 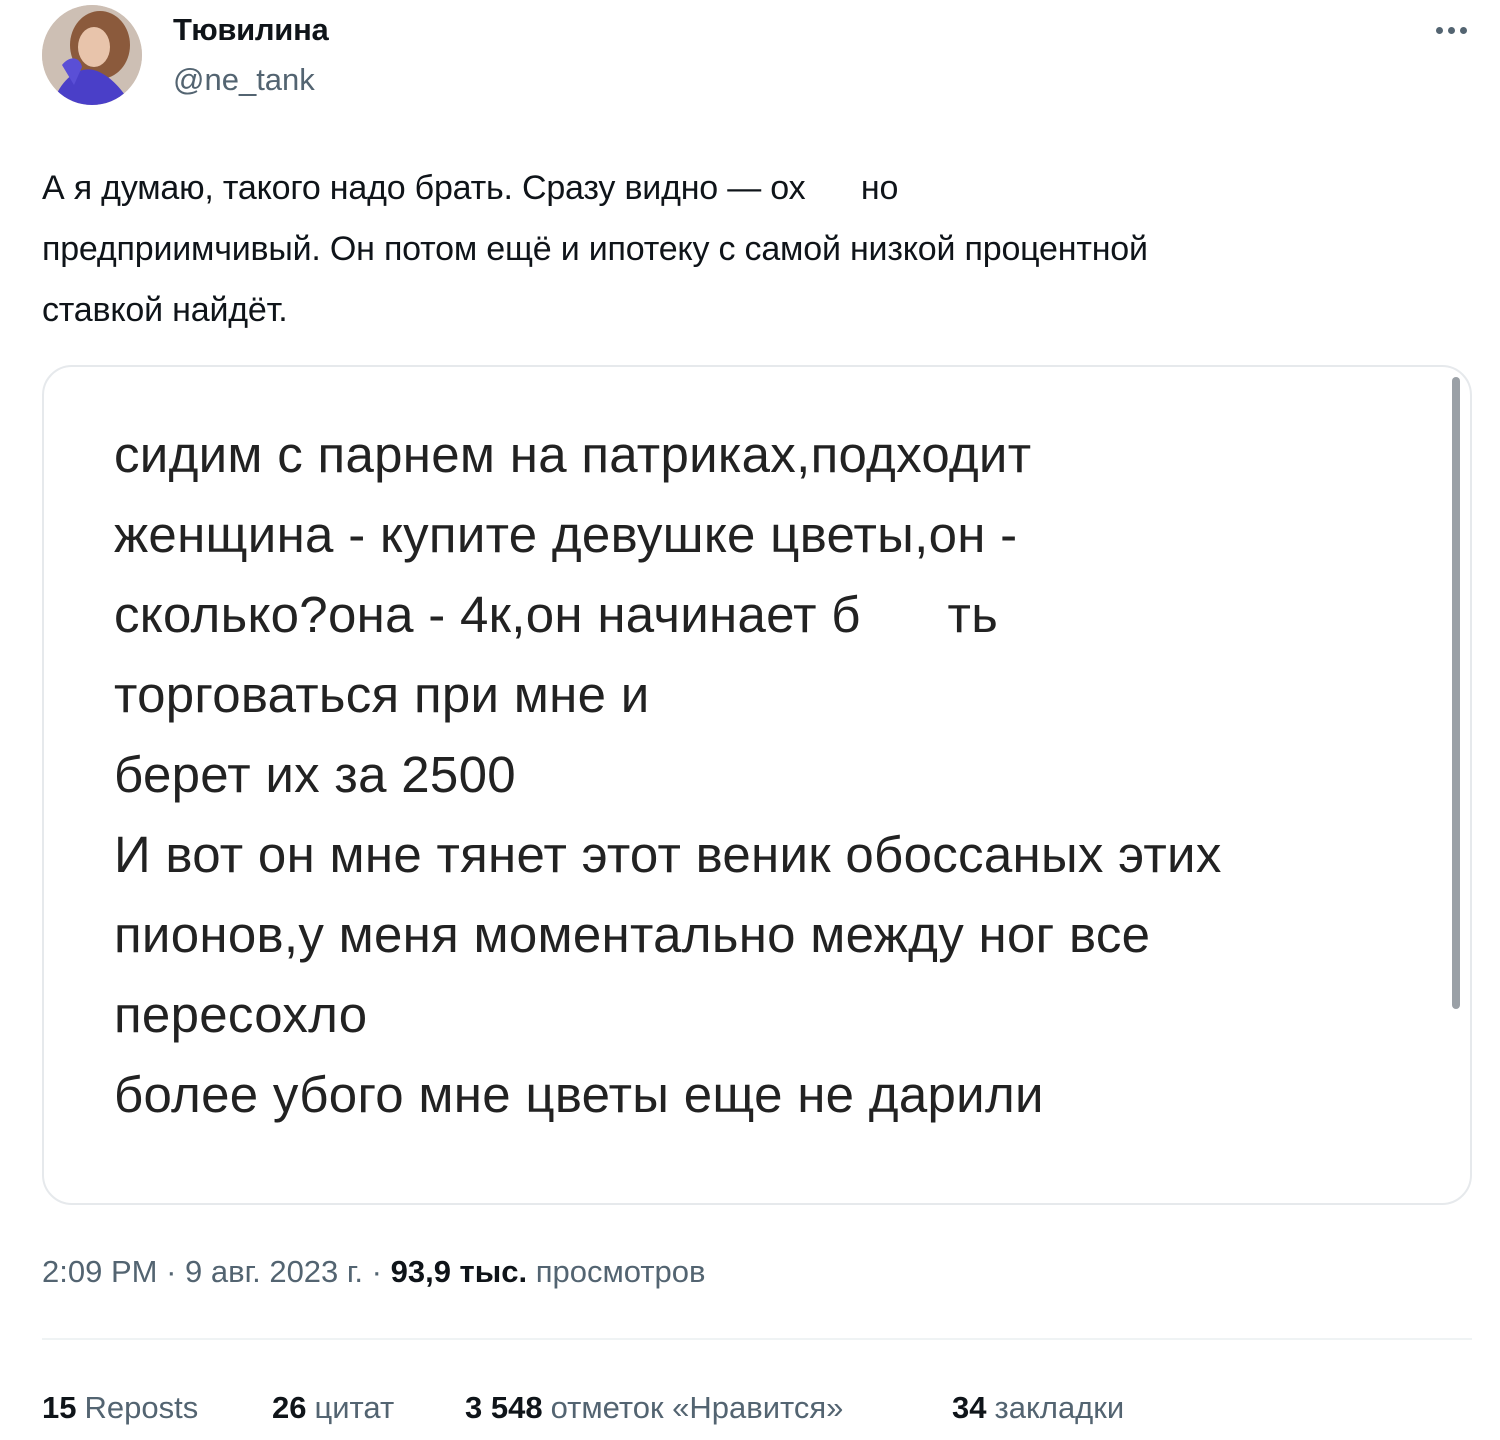 What do you see at coordinates (59, 1407) in the screenshot?
I see `reposts-count: 15` at bounding box center [59, 1407].